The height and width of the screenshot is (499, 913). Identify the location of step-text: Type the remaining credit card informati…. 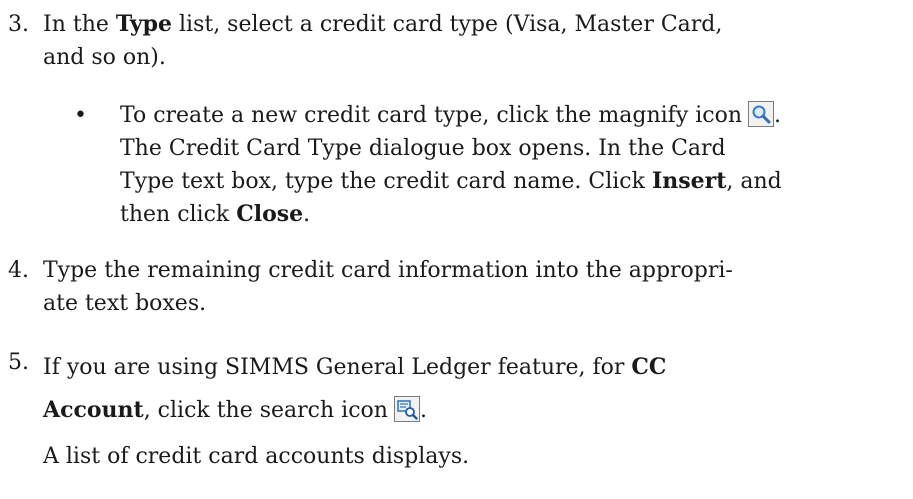
(473, 287).